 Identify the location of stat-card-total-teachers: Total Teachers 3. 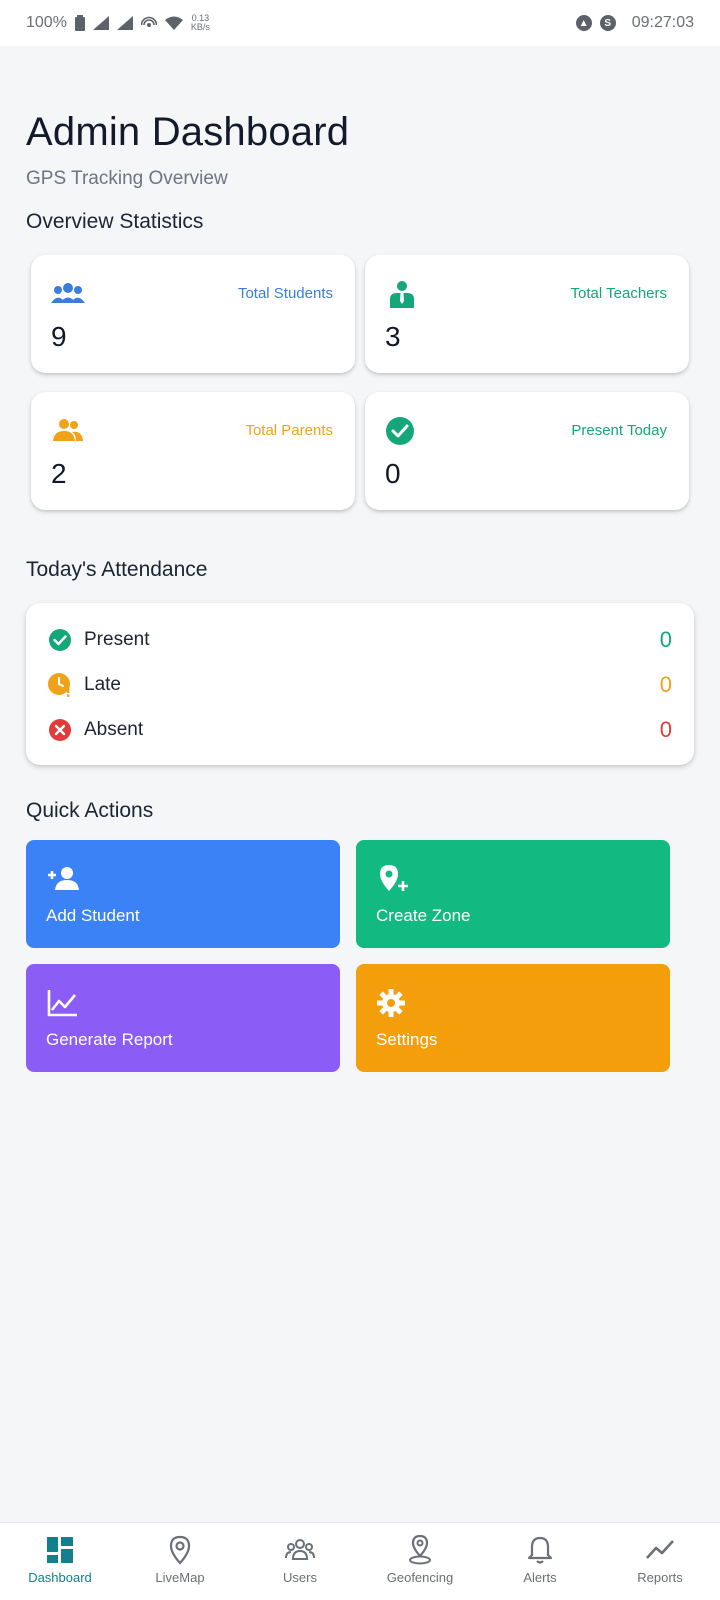
(527, 314).